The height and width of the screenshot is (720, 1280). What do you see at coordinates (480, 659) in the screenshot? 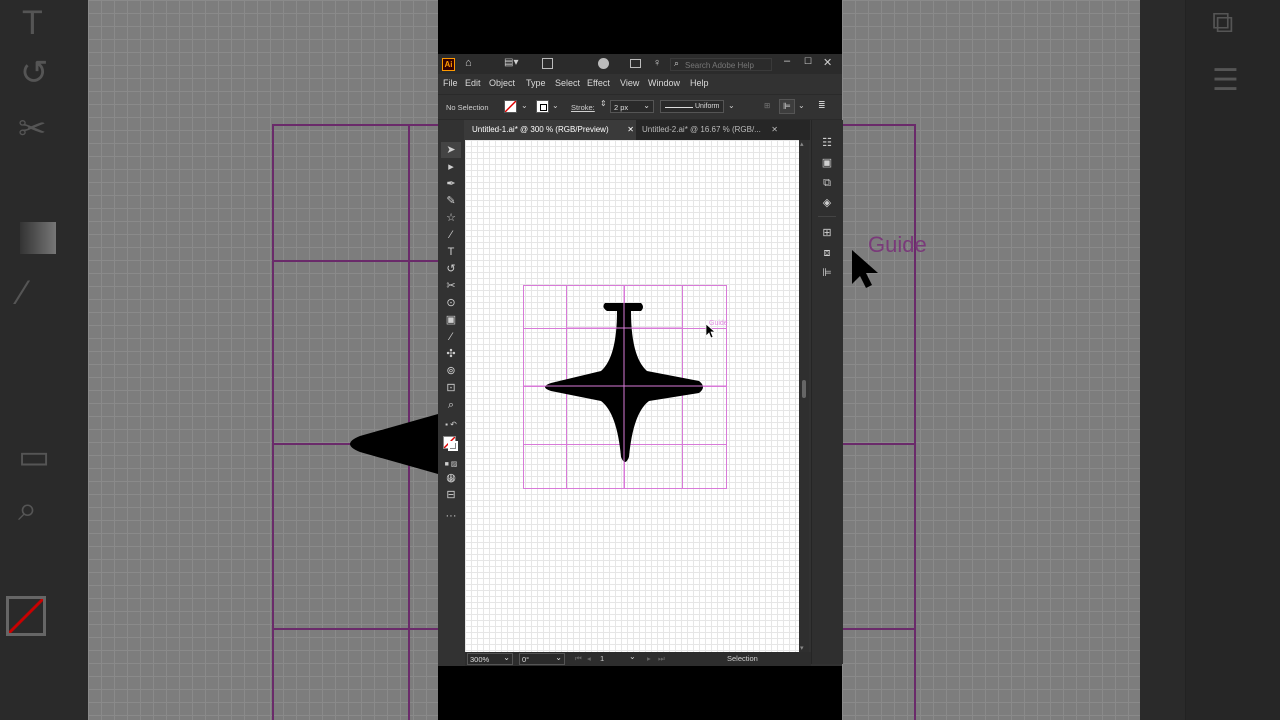
I see `zoom-value: 300%` at bounding box center [480, 659].